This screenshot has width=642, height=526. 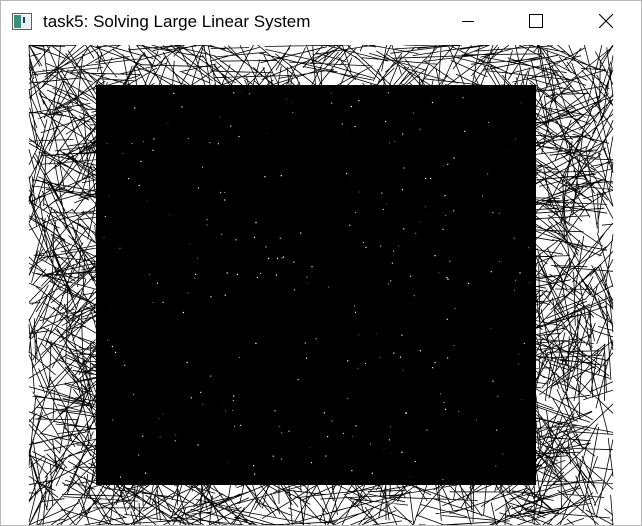 I want to click on maximize-button, so click(x=536, y=23).